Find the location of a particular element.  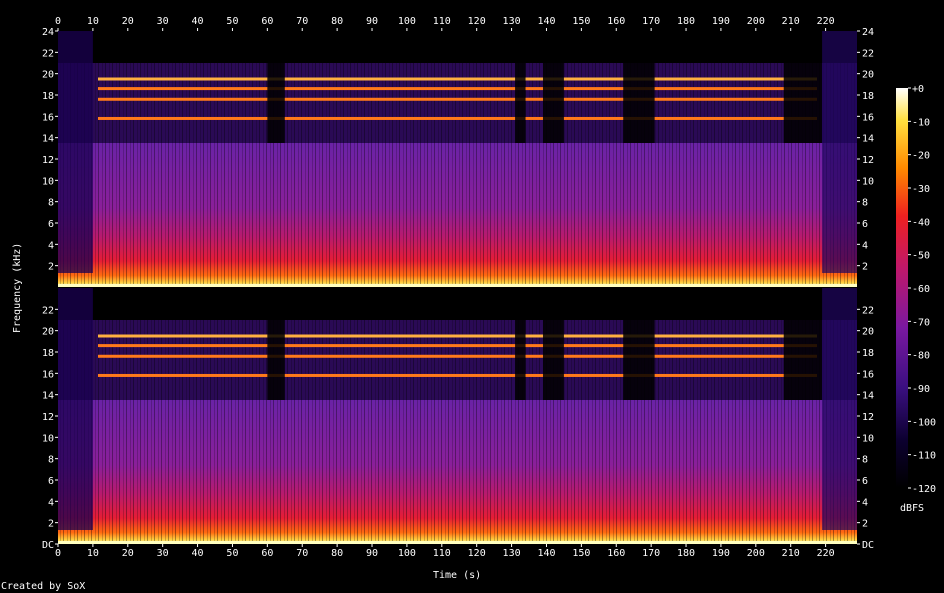

y-axis-label: Frequency (kHz) is located at coordinates (17, 288).